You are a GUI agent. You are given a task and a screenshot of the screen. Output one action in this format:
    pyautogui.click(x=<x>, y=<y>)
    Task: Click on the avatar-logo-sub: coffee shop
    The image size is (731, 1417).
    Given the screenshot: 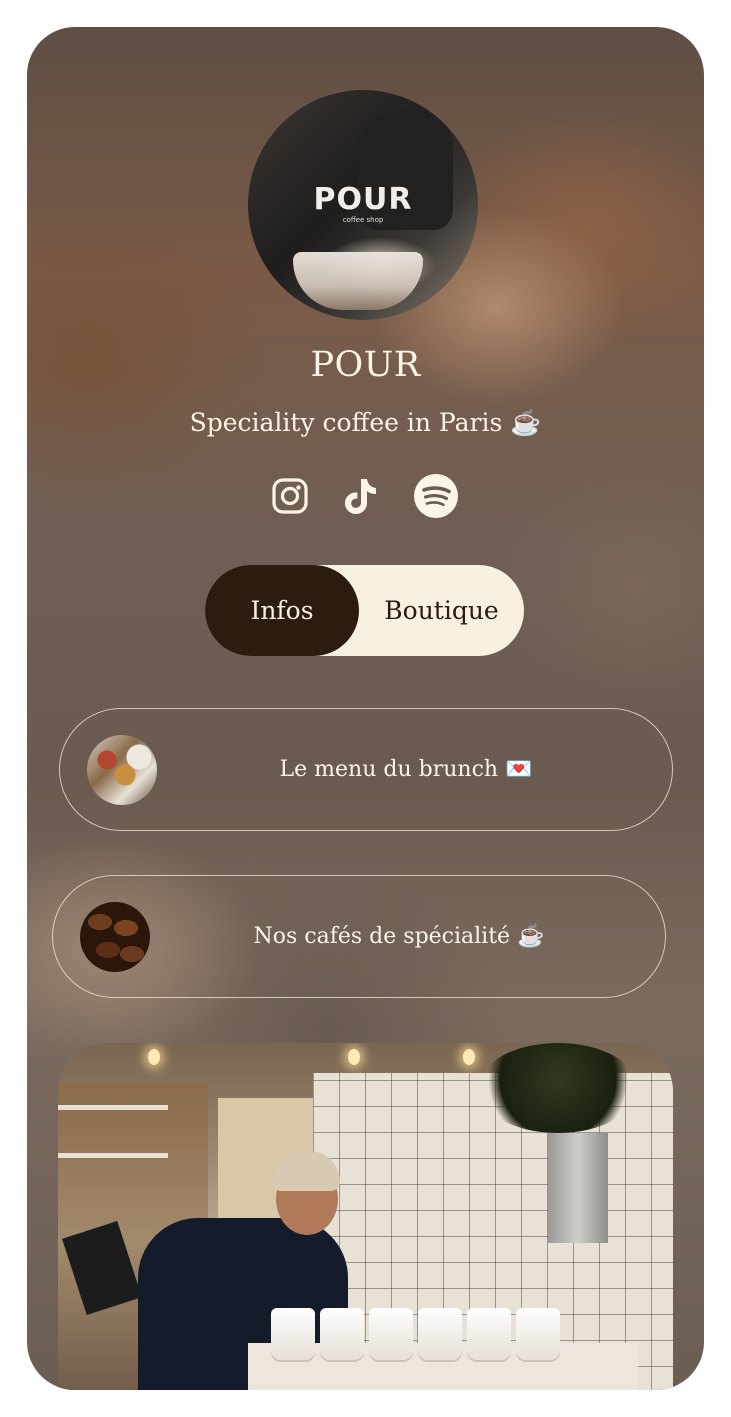 What is the action you would take?
    pyautogui.click(x=363, y=220)
    